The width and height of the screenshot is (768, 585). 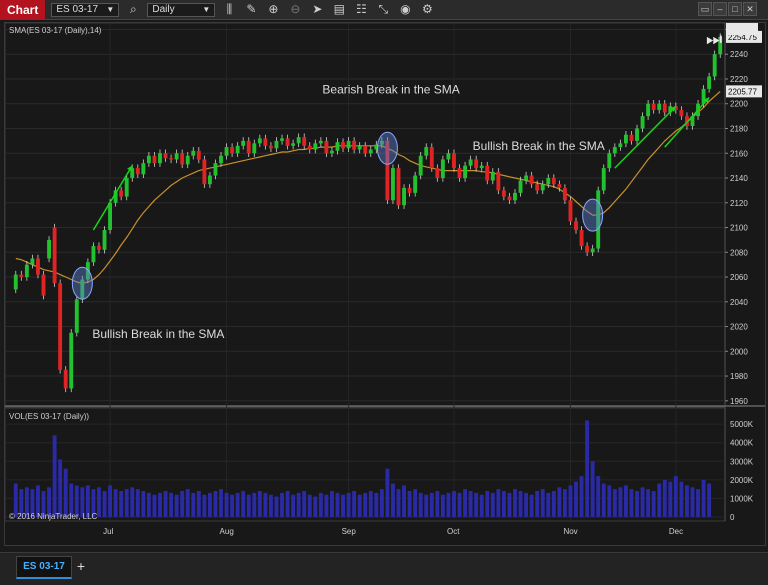 I want to click on refresh-icon: ◉, so click(x=405, y=9).